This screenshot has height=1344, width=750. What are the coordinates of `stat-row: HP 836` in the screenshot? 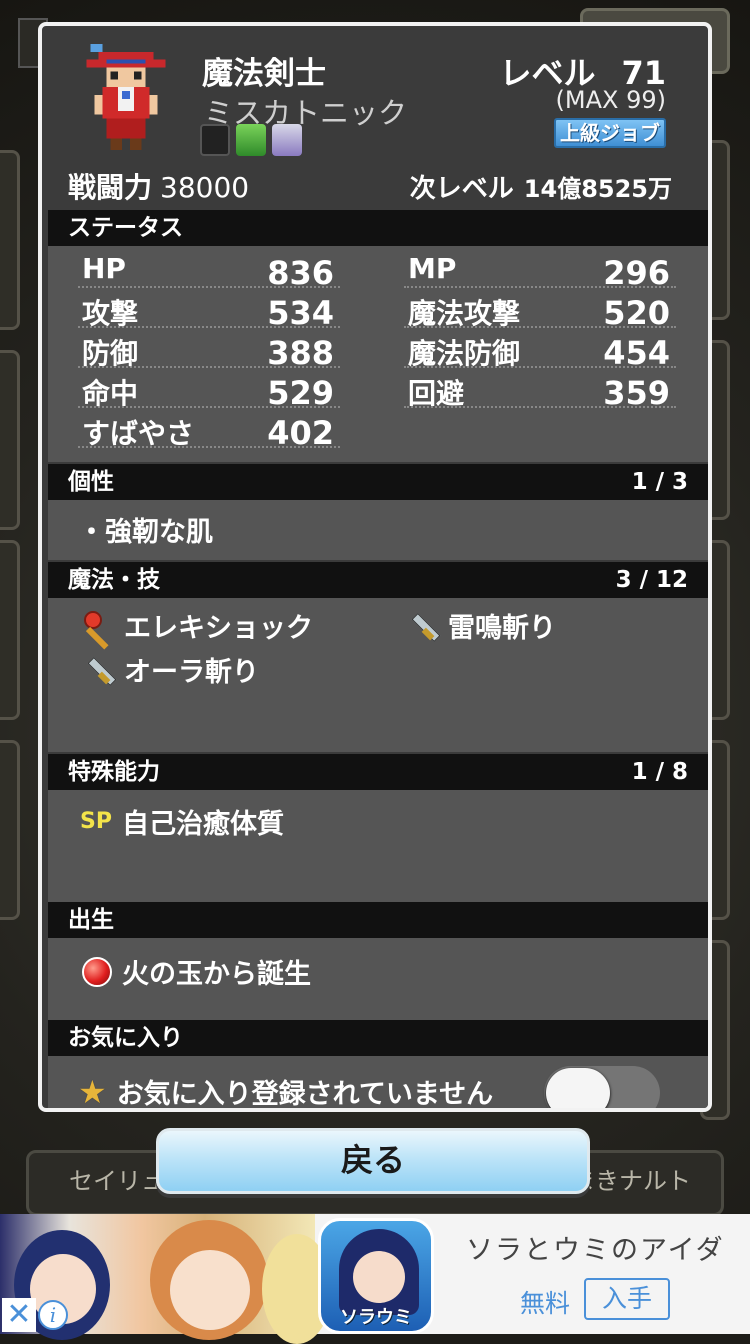 It's located at (209, 271).